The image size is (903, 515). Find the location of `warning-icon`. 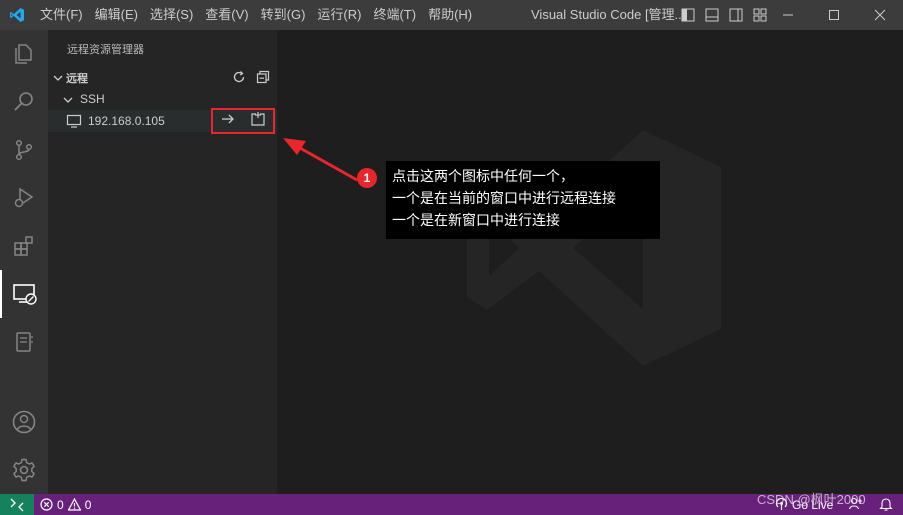

warning-icon is located at coordinates (74, 504).